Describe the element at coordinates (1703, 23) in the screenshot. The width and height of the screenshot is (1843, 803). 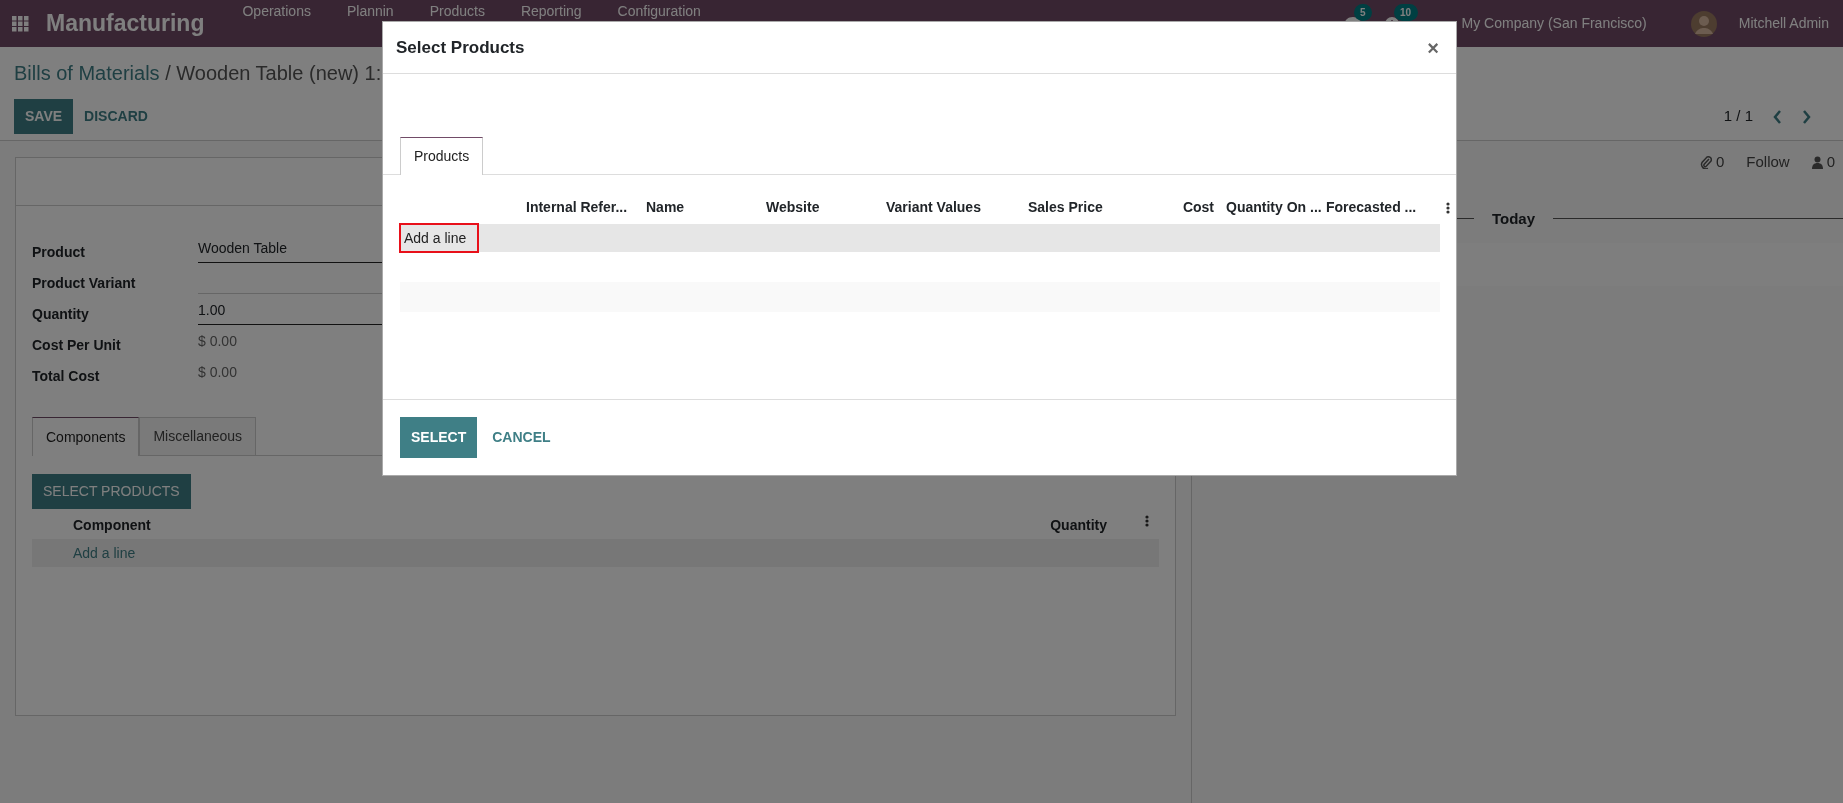
I see `user-avatar` at that location.